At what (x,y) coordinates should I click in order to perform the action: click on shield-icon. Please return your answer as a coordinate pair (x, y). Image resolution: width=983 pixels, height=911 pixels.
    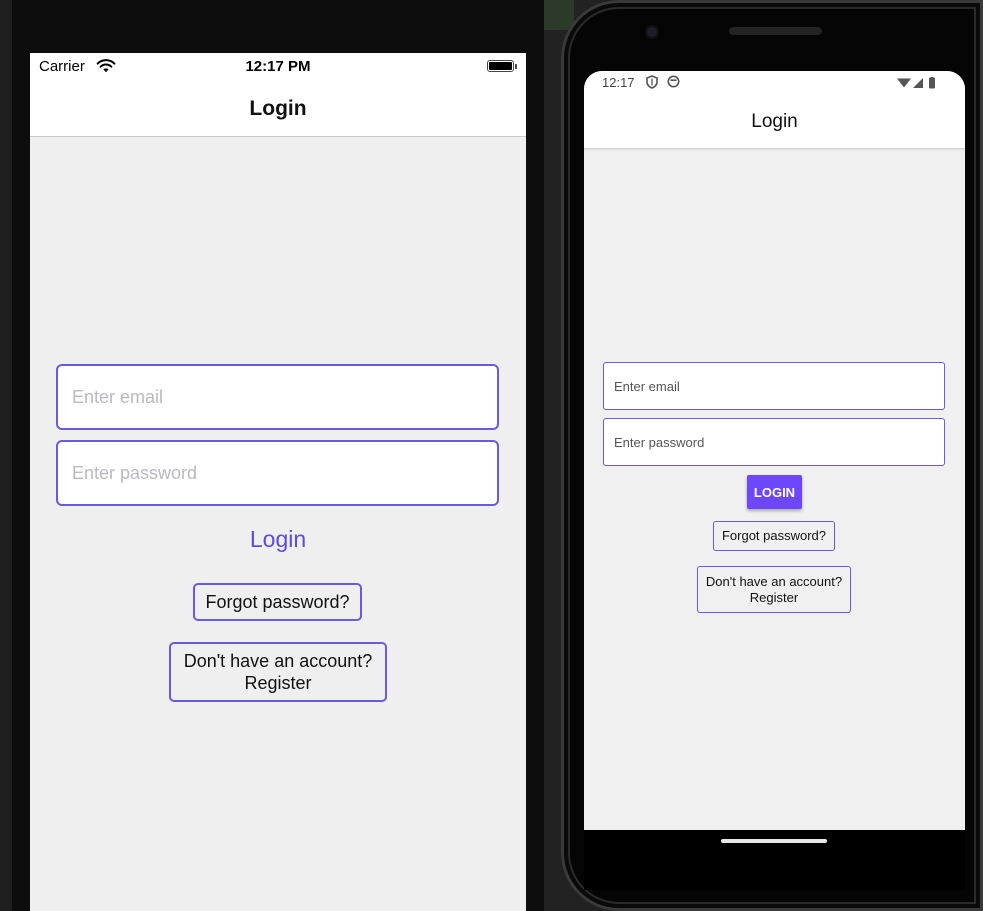
    Looking at the image, I should click on (652, 84).